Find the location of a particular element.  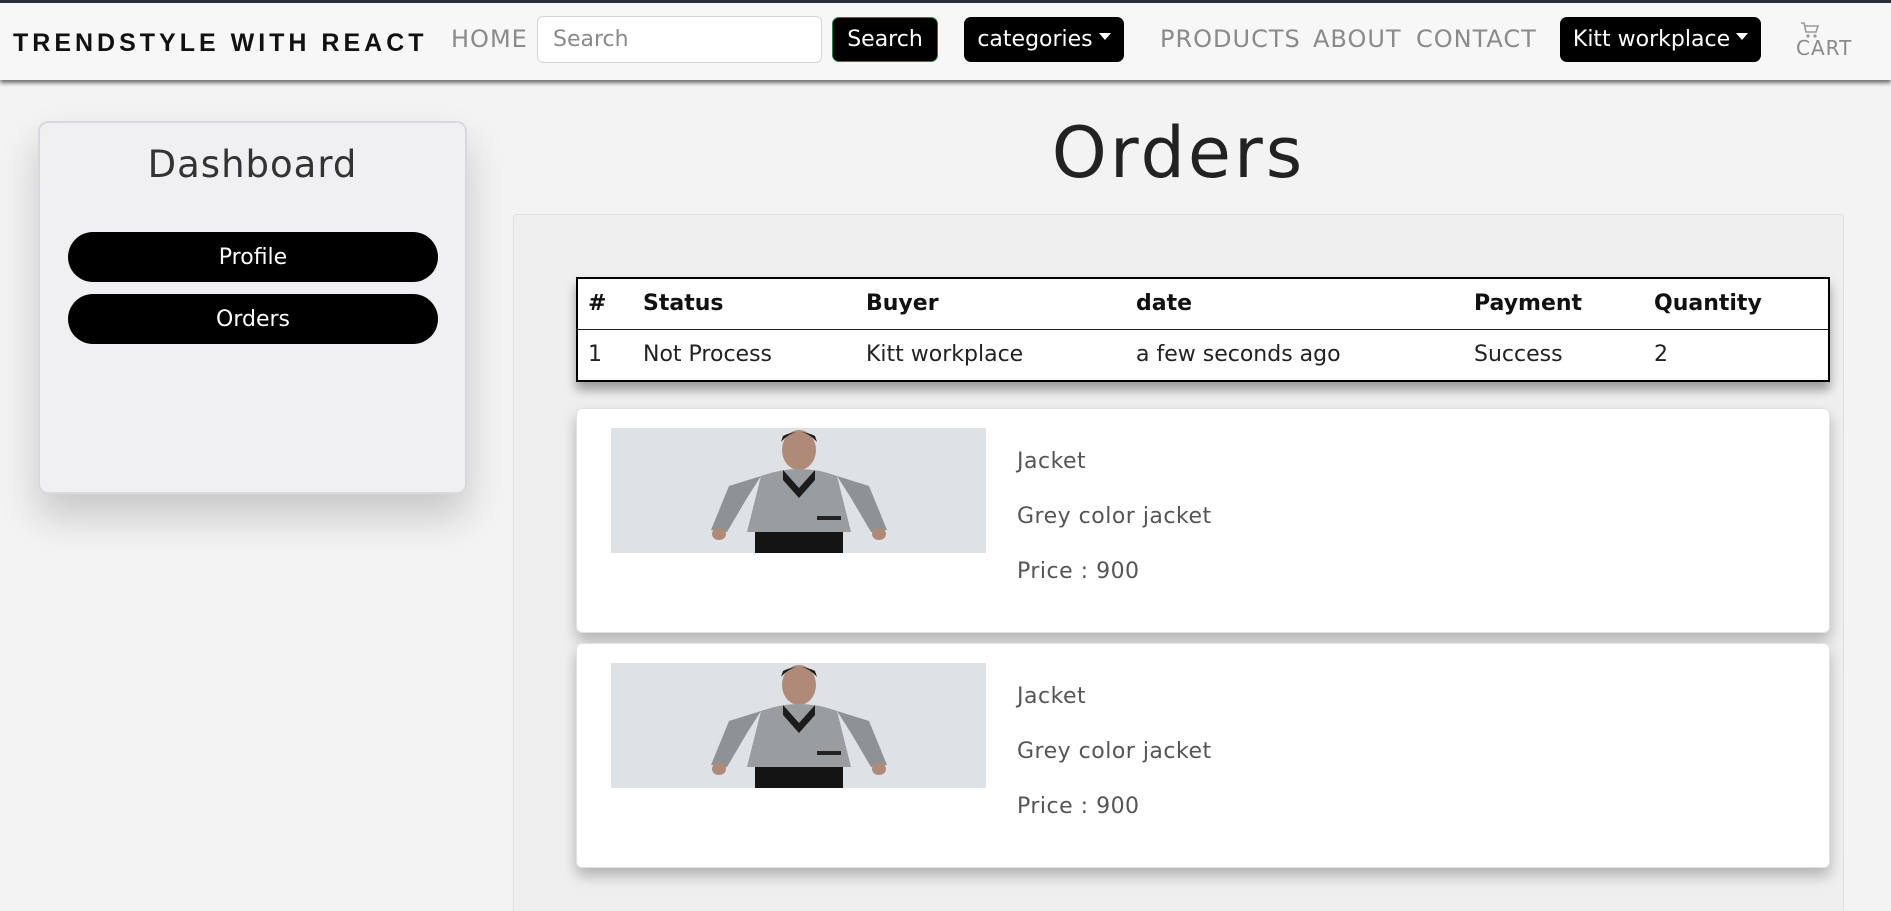

table-cell: a few seconds ago is located at coordinates (1238, 355).